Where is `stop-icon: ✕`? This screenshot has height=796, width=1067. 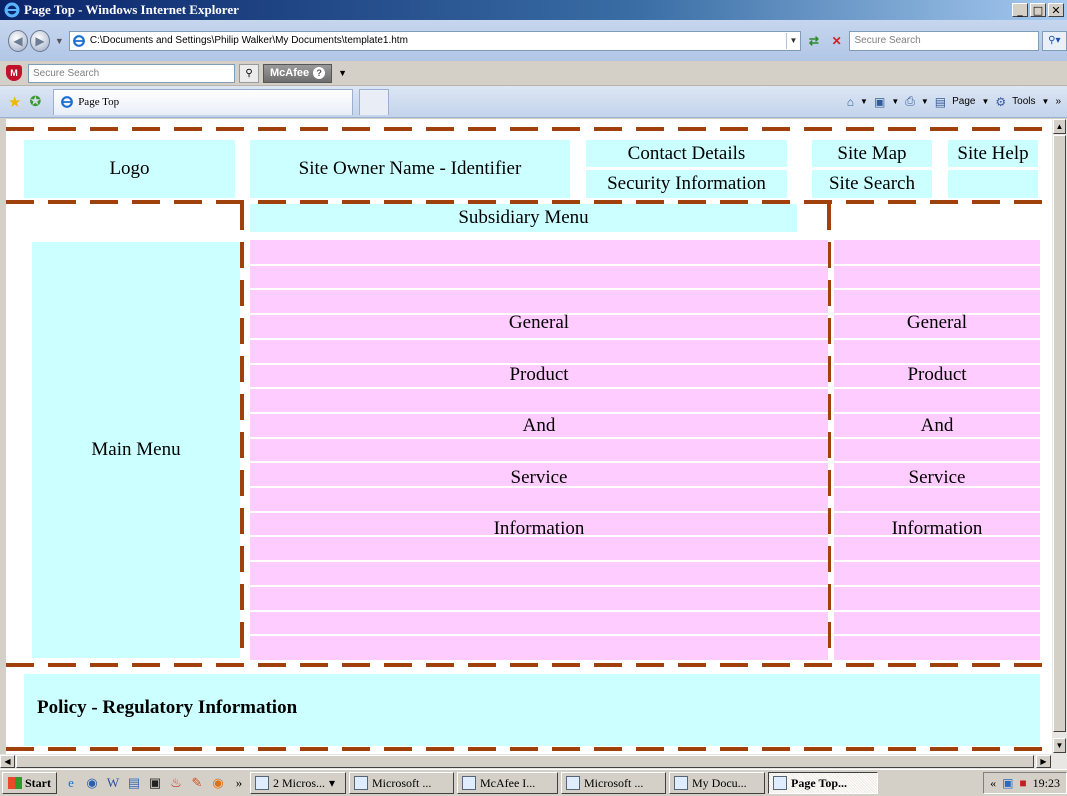
stop-icon: ✕ is located at coordinates (837, 41).